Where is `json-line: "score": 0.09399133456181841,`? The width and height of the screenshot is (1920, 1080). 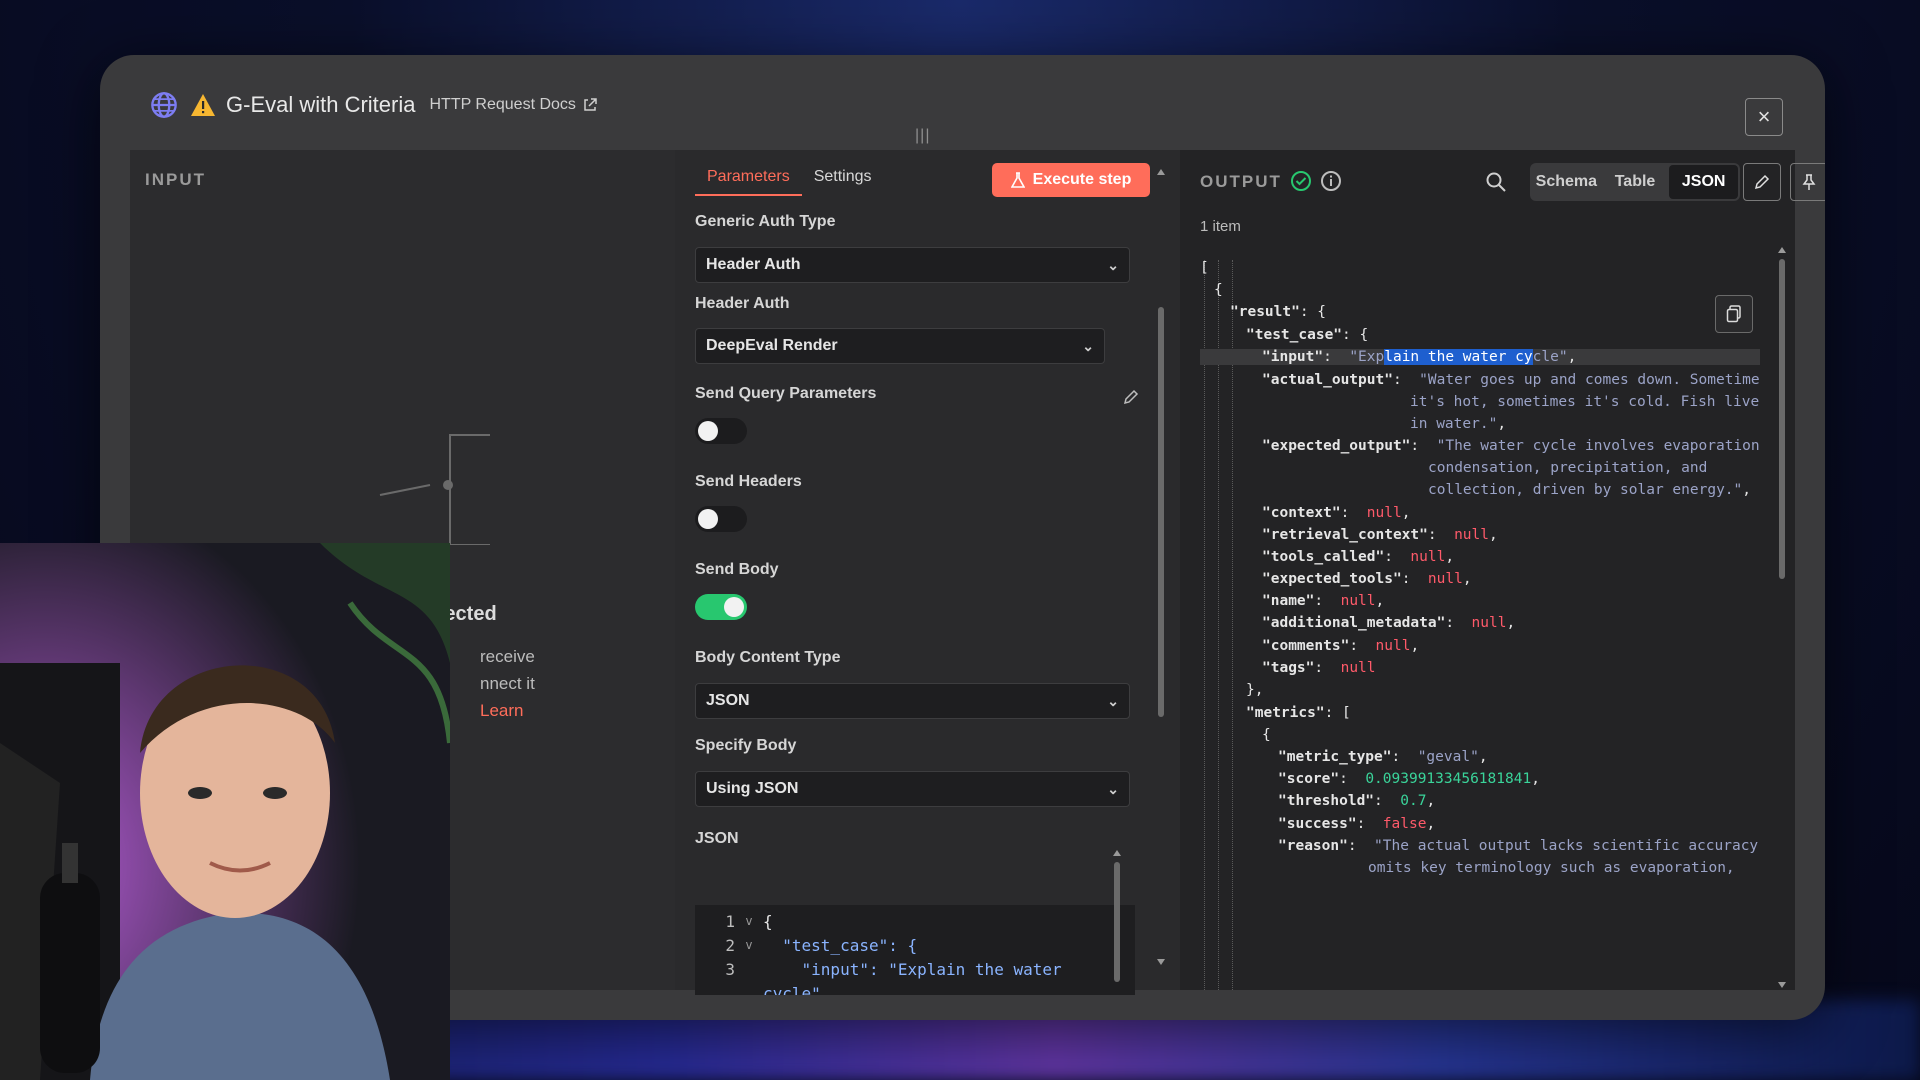
json-line: "score": 0.09399133456181841, is located at coordinates (1409, 779).